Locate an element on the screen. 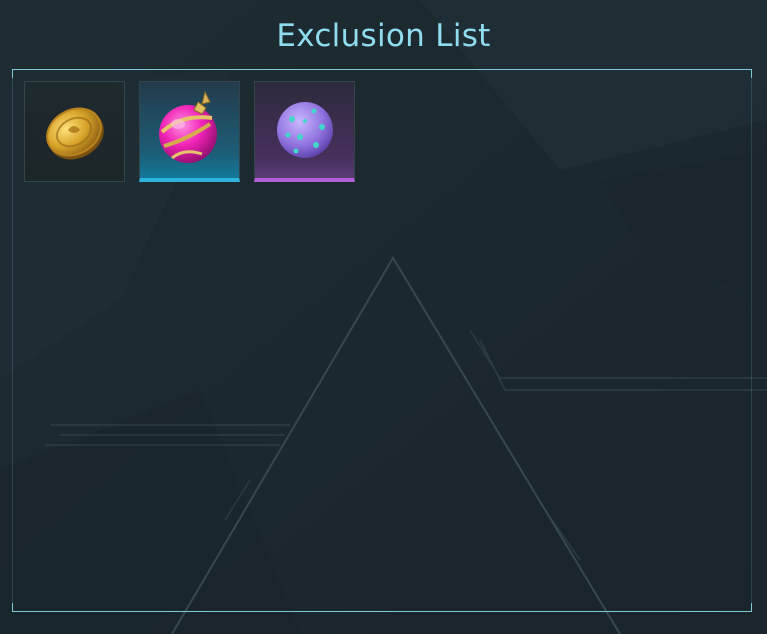 Image resolution: width=767 pixels, height=634 pixels. spiked-purple-orb-icon is located at coordinates (304, 130).